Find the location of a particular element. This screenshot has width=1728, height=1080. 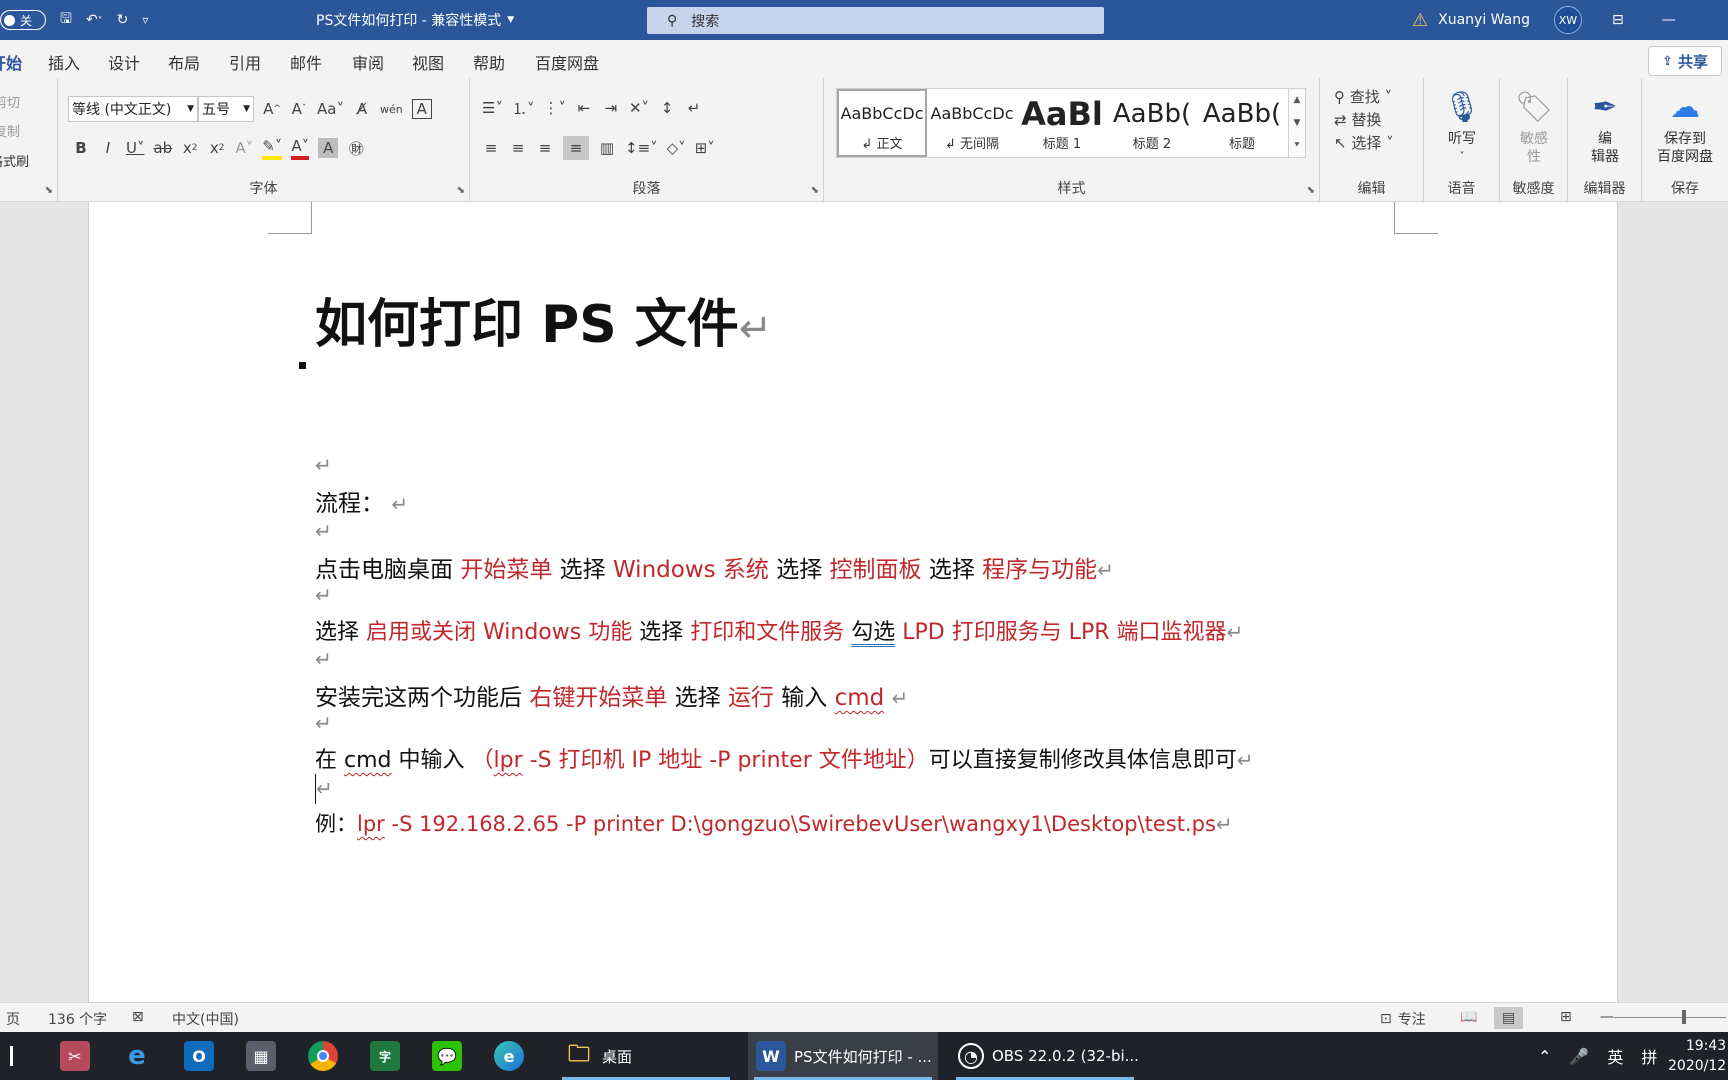

superscript-icon: x2 is located at coordinates (217, 148).